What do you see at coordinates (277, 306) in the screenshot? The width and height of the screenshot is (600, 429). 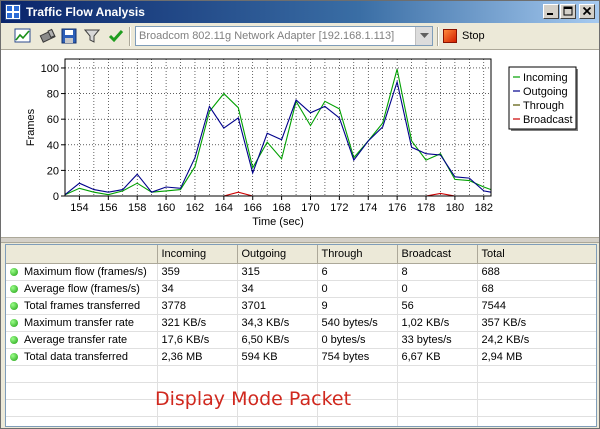 I see `table-cell: 3701` at bounding box center [277, 306].